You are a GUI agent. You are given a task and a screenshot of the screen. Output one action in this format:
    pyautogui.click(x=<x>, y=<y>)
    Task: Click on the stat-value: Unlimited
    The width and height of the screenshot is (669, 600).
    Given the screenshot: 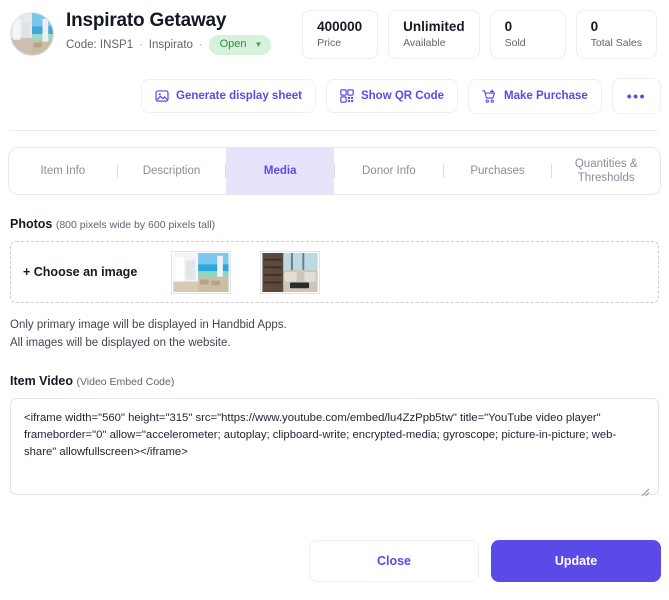 What is the action you would take?
    pyautogui.click(x=434, y=26)
    